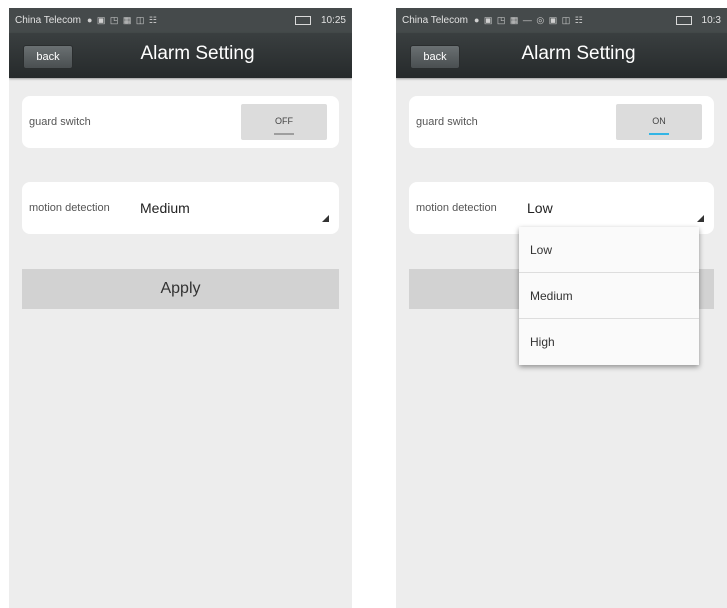  Describe the element at coordinates (609, 342) in the screenshot. I see `dropdown-option-high: High` at that location.